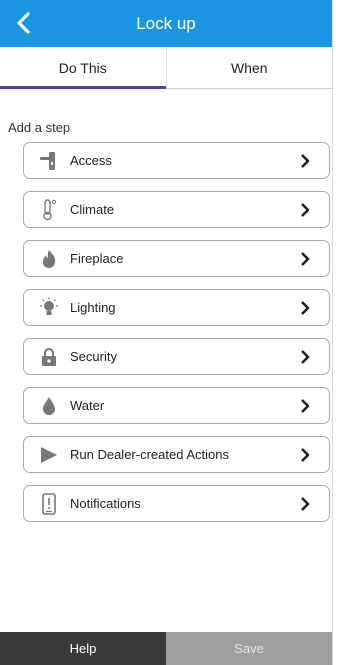 The height and width of the screenshot is (665, 340). Describe the element at coordinates (176, 503) in the screenshot. I see `step-notifications: Notifications` at that location.